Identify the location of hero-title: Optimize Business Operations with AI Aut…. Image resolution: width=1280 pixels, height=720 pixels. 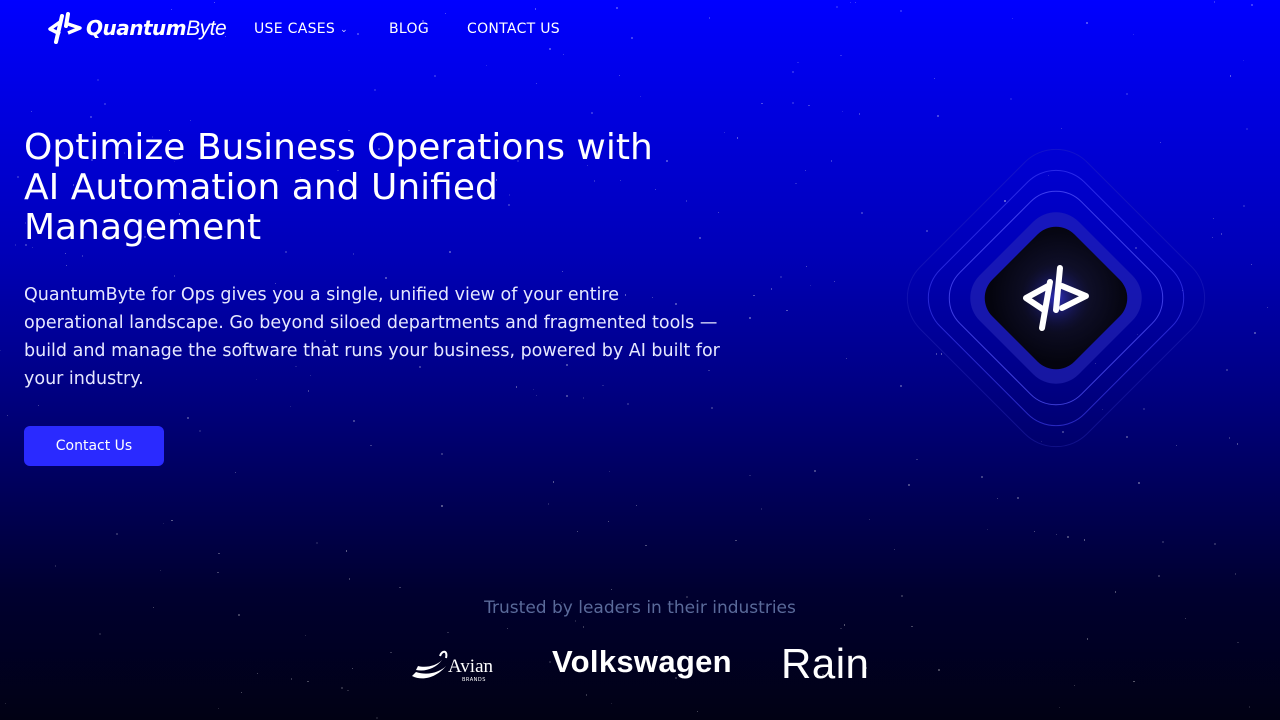
(338, 187).